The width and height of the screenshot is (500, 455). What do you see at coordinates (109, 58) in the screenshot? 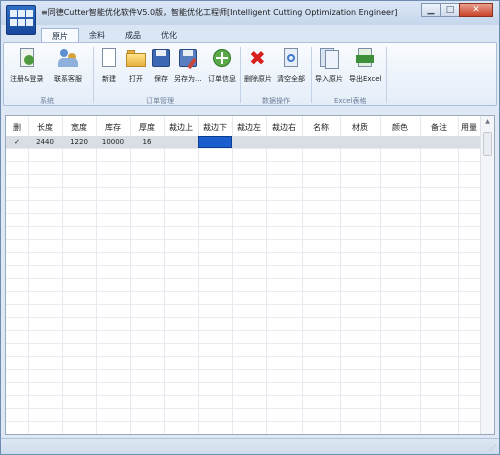
I see `new-document-icon` at bounding box center [109, 58].